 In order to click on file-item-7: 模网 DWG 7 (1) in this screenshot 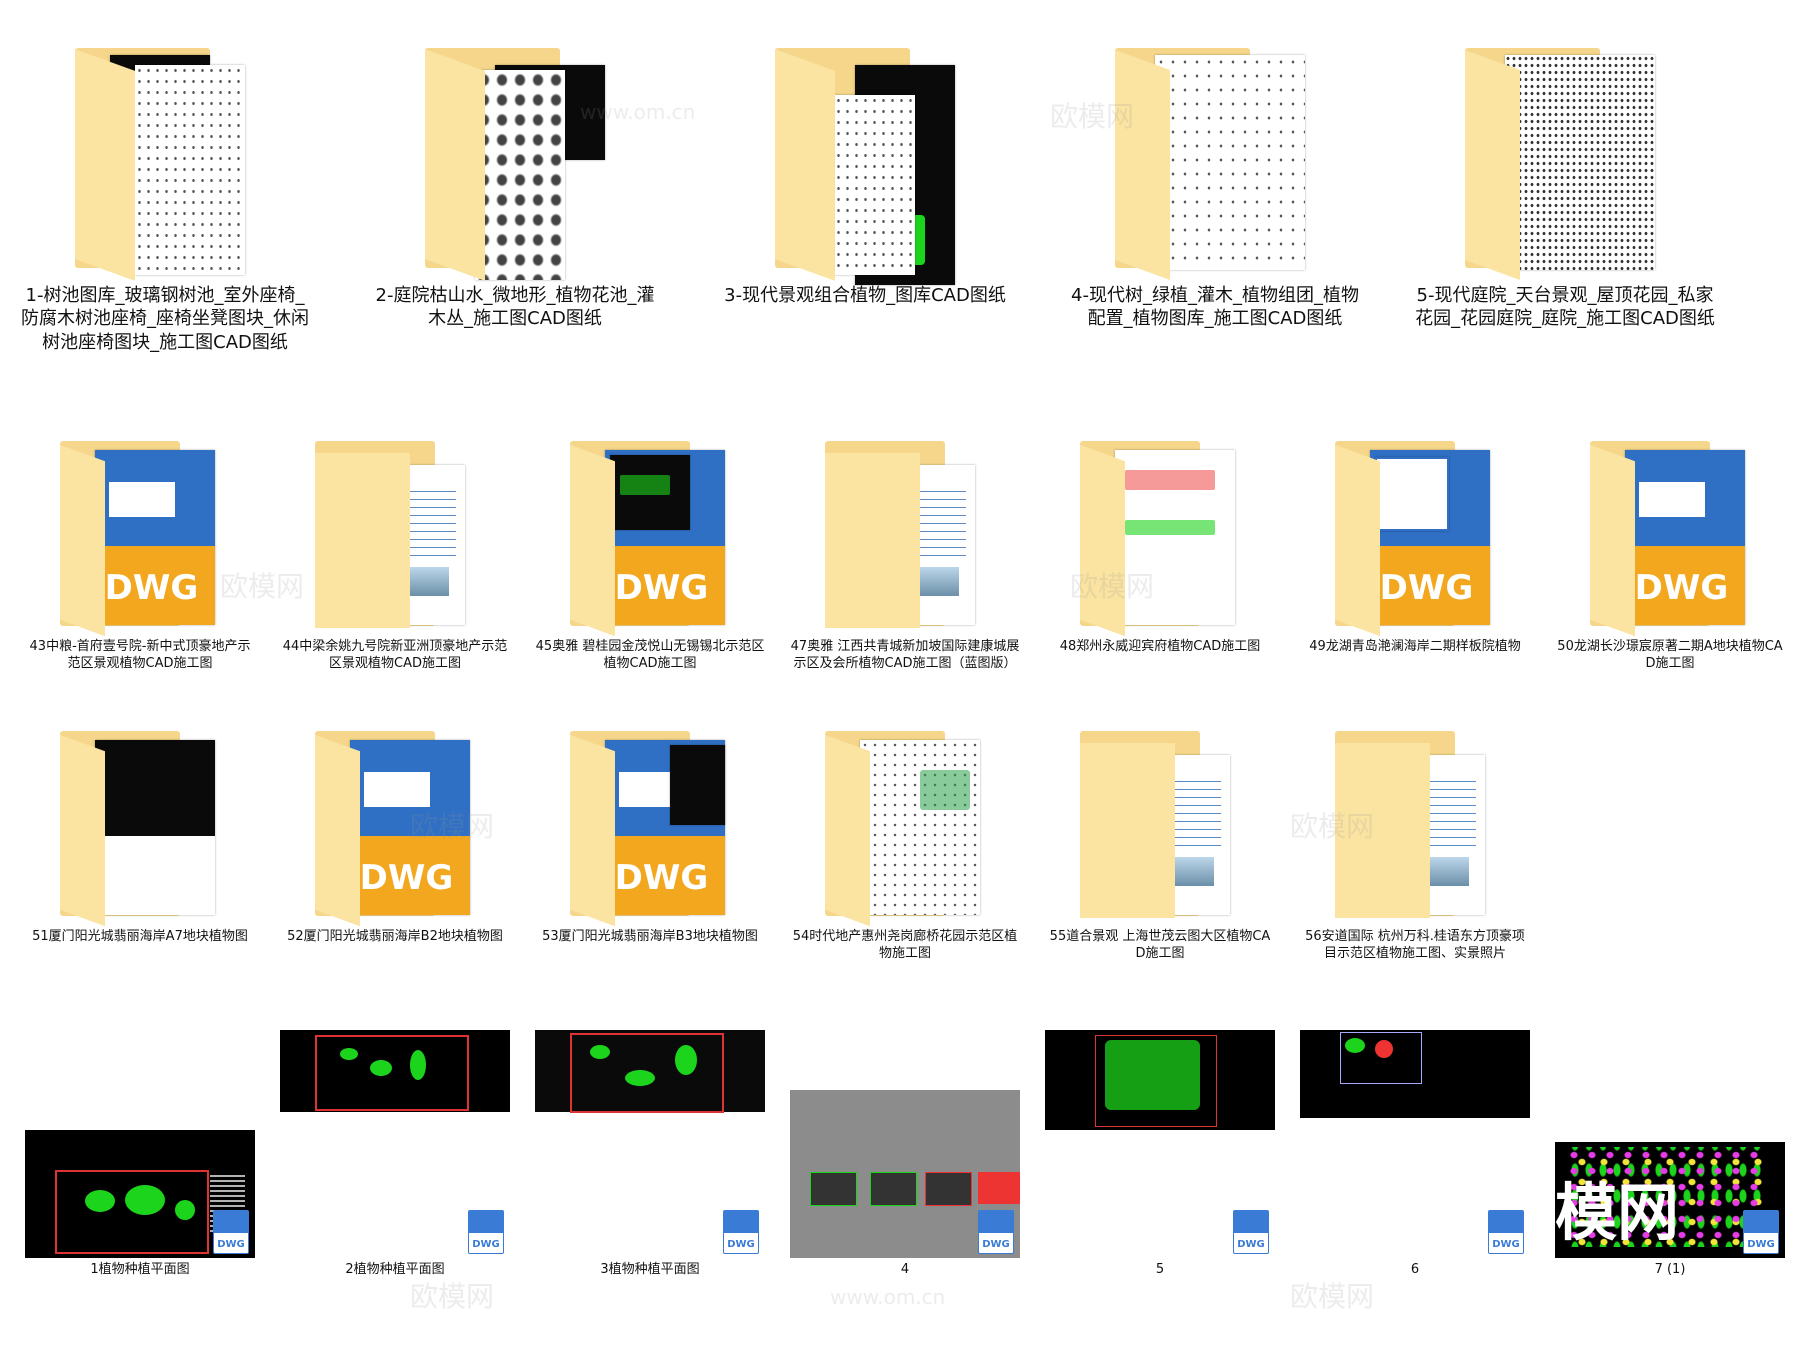, I will do `click(1670, 1210)`.